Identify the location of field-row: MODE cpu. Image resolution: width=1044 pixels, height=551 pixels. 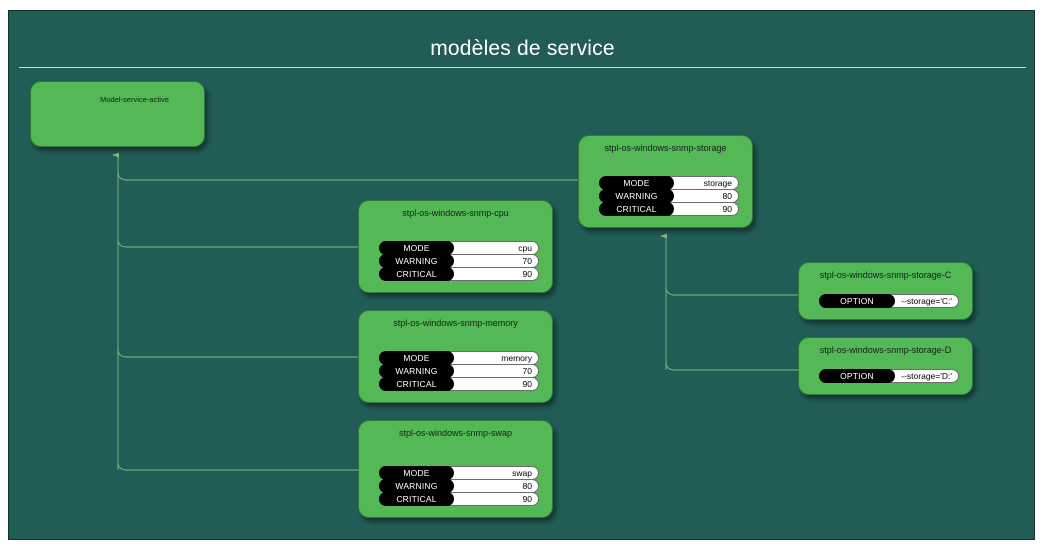
(459, 248).